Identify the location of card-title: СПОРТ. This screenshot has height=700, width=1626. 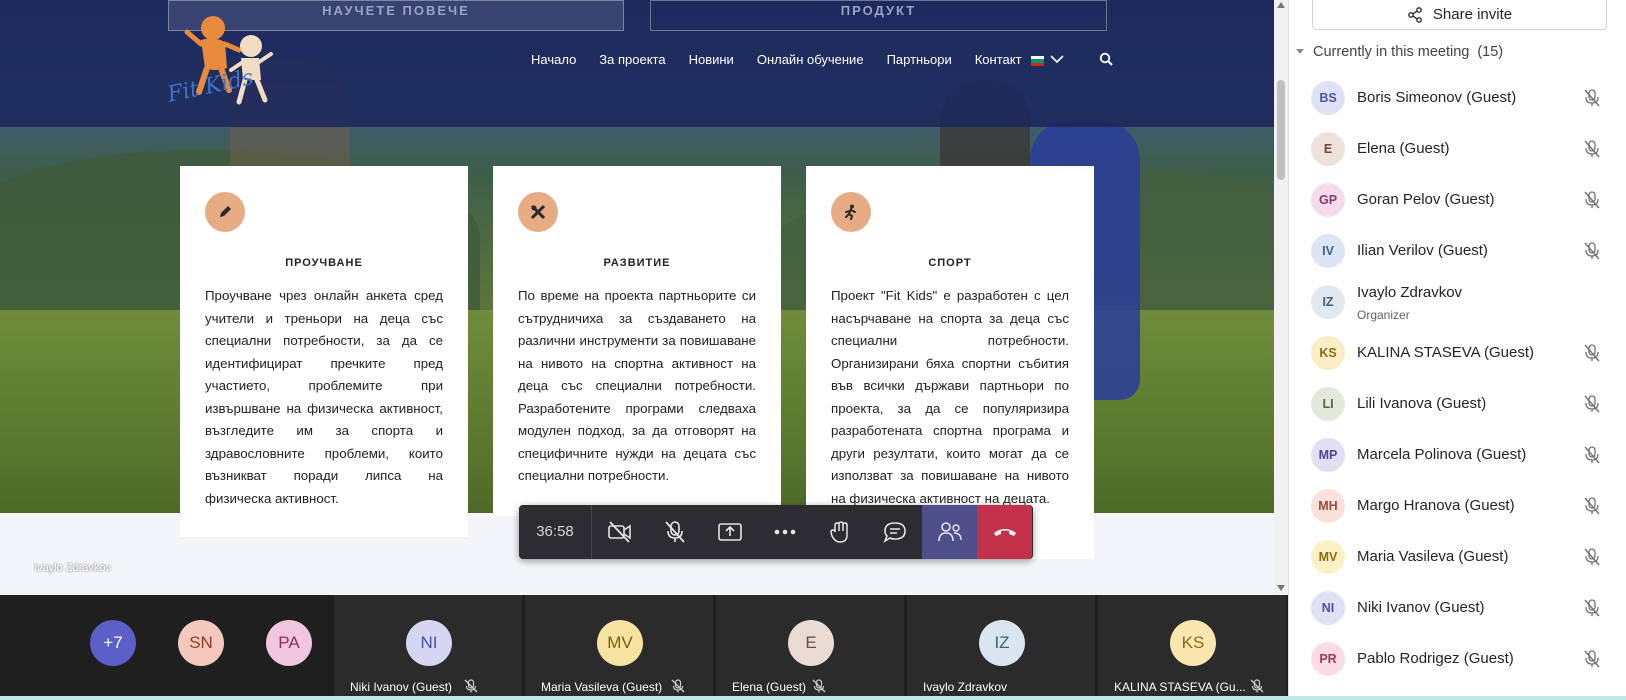
(950, 263).